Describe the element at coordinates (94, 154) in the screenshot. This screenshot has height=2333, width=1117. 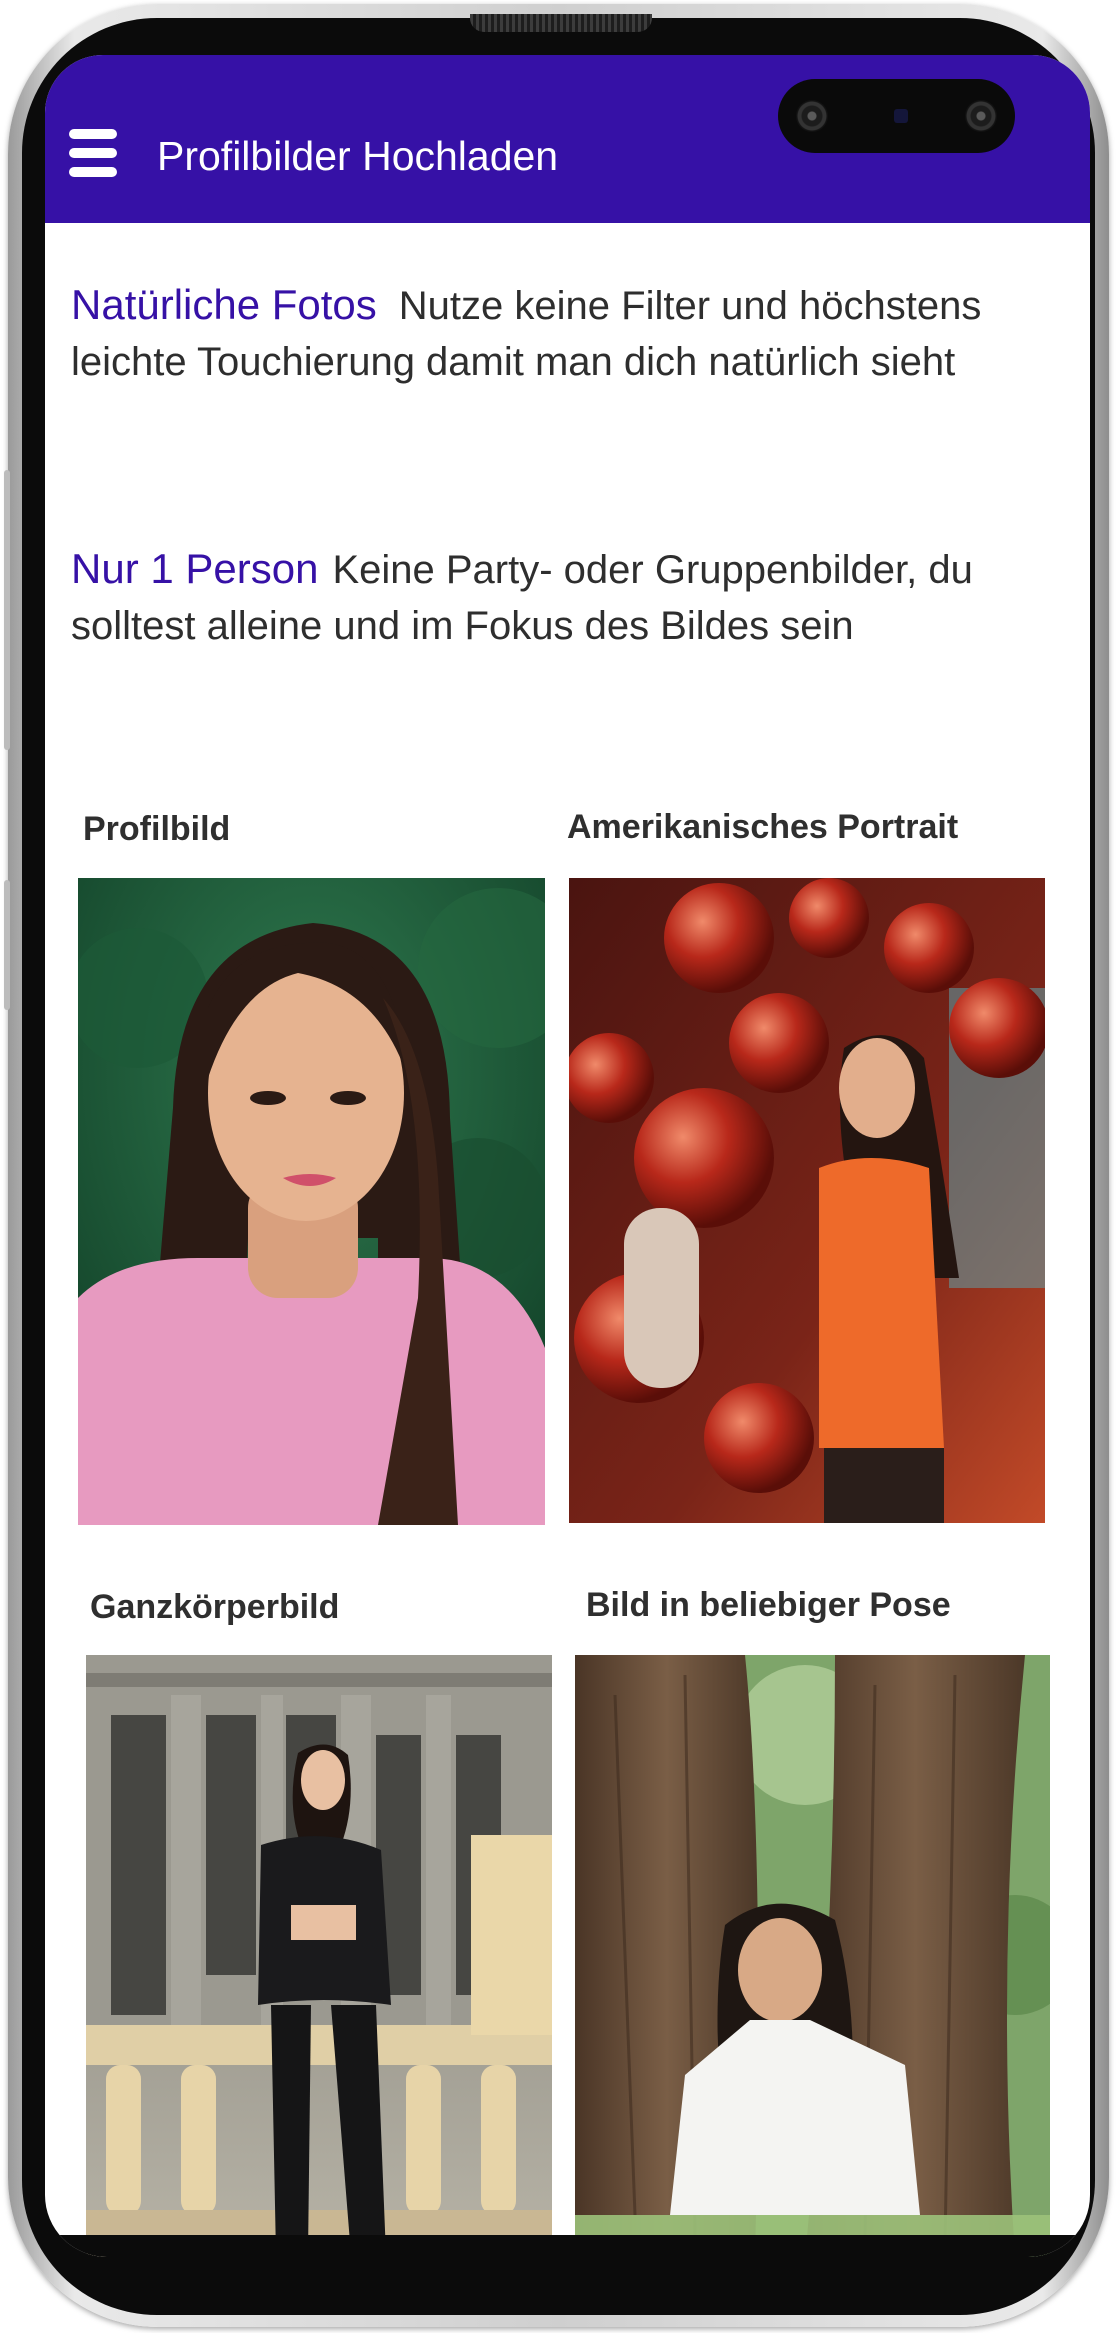
I see `hamburger-menu-icon` at that location.